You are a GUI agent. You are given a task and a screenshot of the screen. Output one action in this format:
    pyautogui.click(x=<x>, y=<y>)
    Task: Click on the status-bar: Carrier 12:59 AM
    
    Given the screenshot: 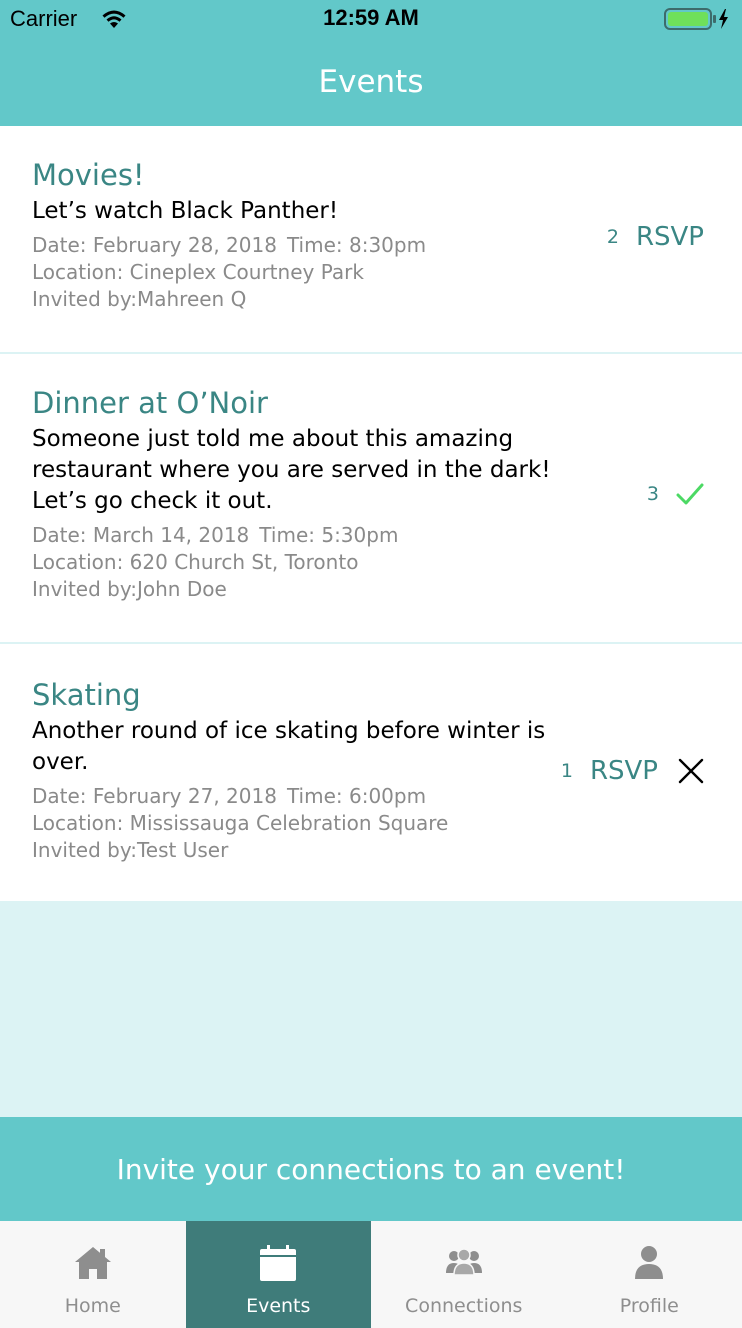 What is the action you would take?
    pyautogui.click(x=371, y=20)
    